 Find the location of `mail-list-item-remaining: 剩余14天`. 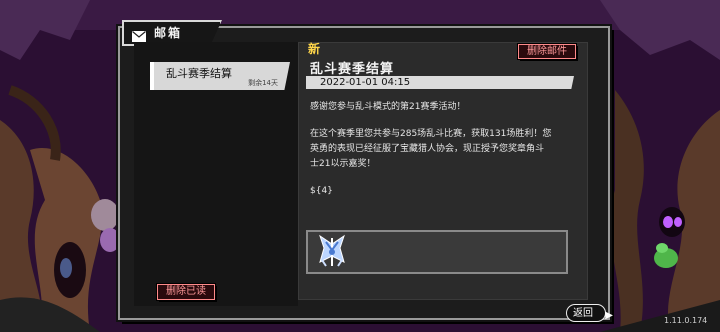

mail-list-item-remaining: 剩余14天 is located at coordinates (263, 83).